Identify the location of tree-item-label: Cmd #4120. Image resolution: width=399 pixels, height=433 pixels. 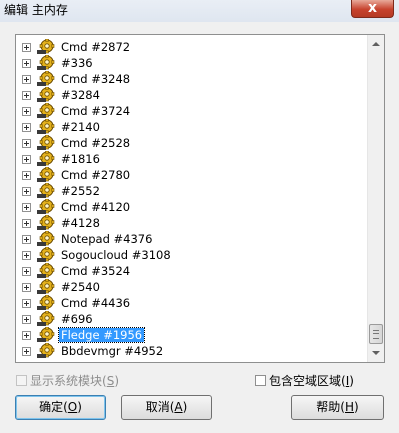
(95, 207).